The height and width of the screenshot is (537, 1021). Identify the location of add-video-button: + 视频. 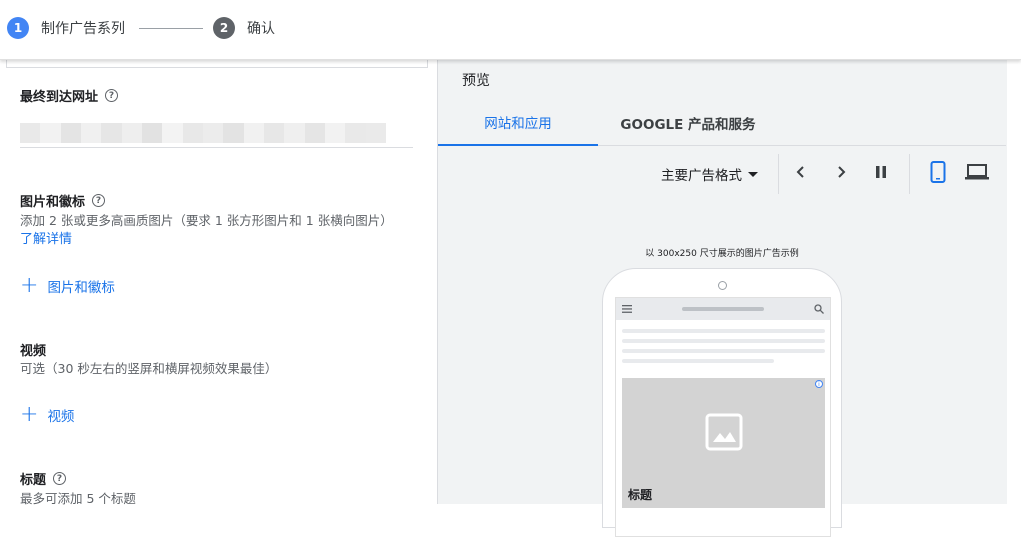
(47, 415).